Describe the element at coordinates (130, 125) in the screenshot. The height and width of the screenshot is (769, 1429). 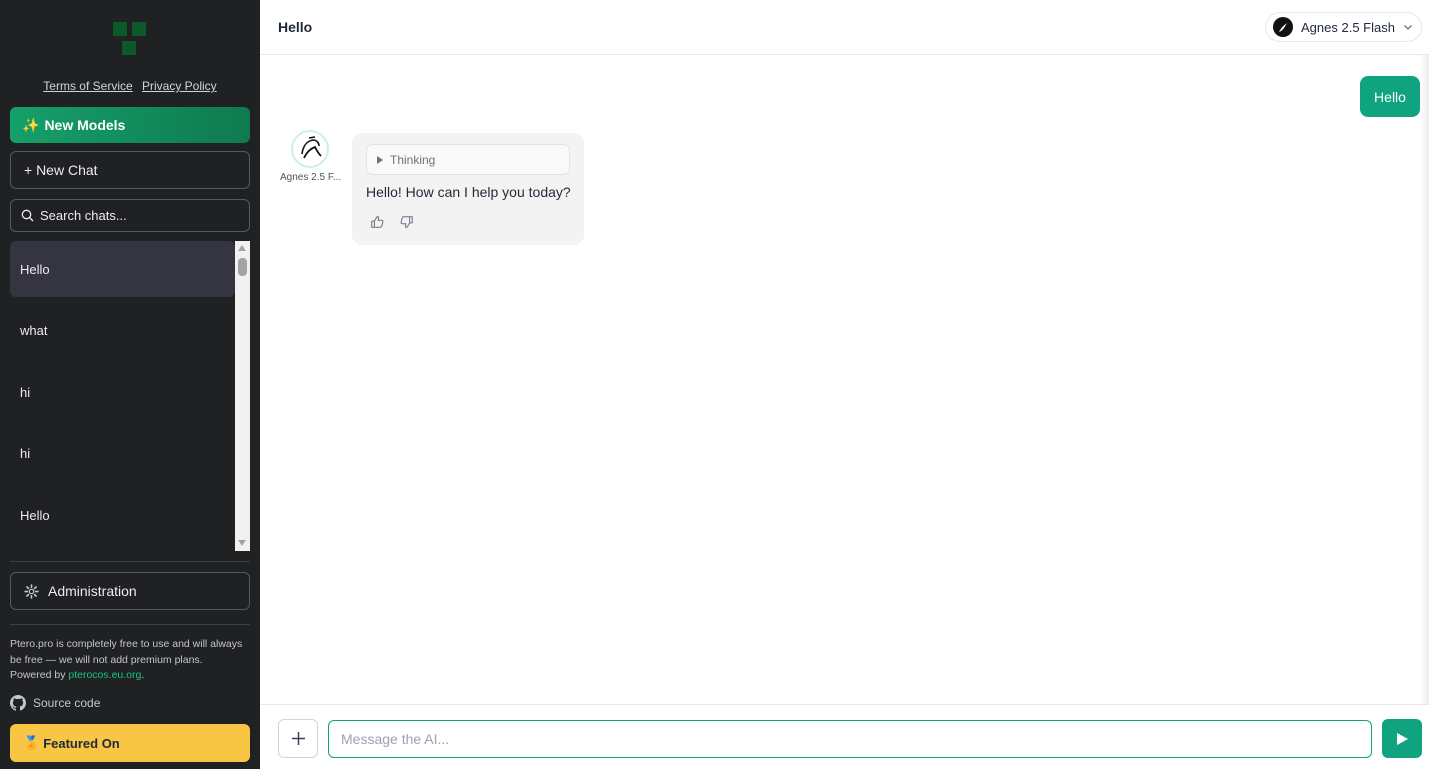
I see `new-models-button: ✨ New Models` at that location.